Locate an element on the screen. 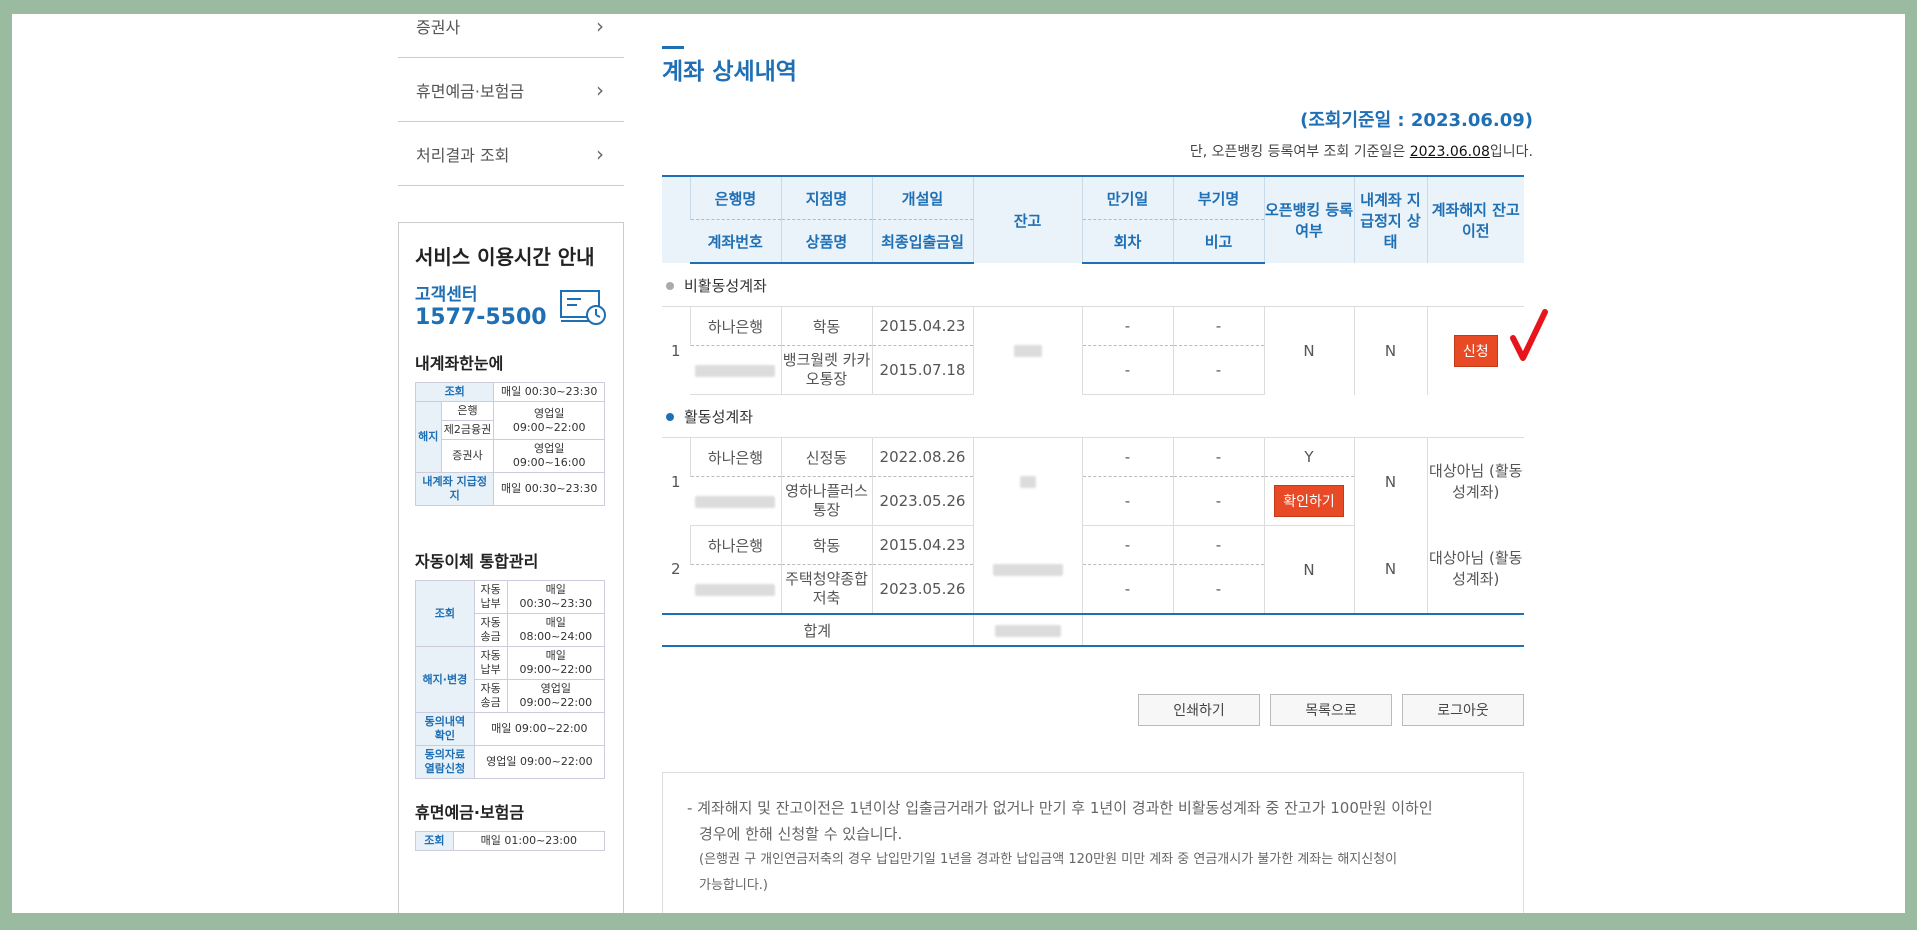  col-balance: 잔고 is located at coordinates (1027, 219).